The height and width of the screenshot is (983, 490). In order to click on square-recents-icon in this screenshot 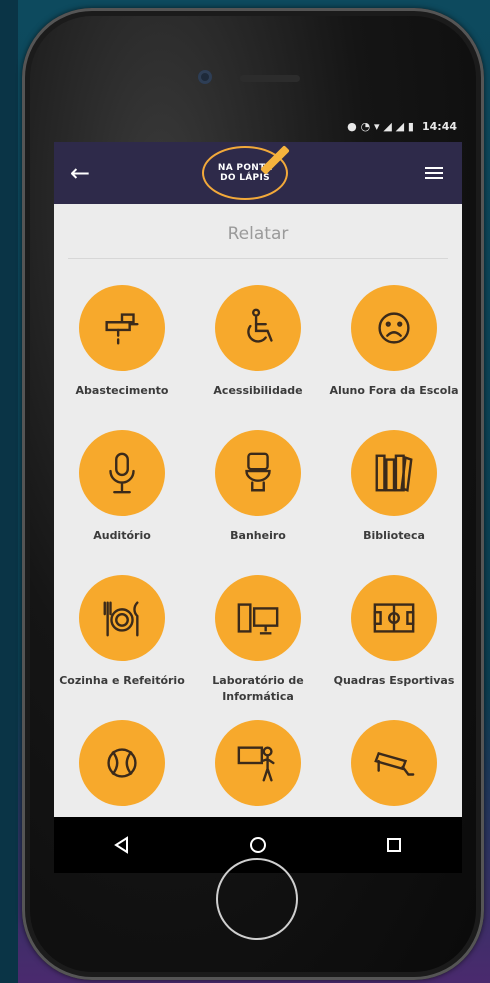, I will do `click(394, 845)`.